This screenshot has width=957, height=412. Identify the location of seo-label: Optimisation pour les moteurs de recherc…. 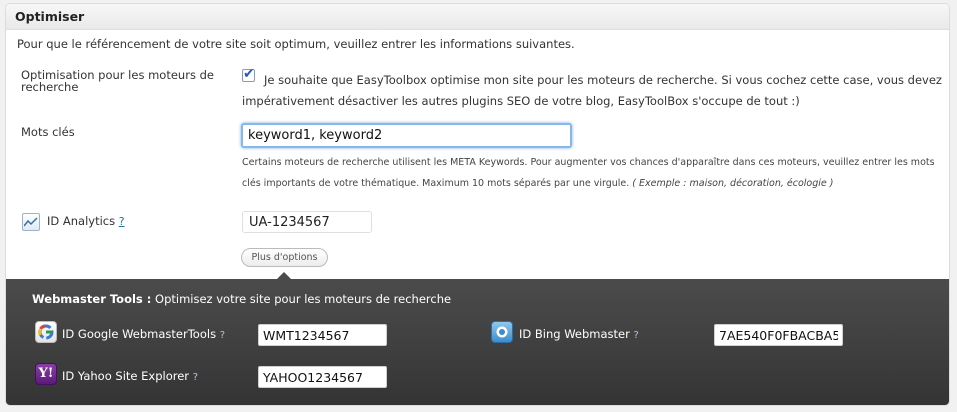
(117, 81).